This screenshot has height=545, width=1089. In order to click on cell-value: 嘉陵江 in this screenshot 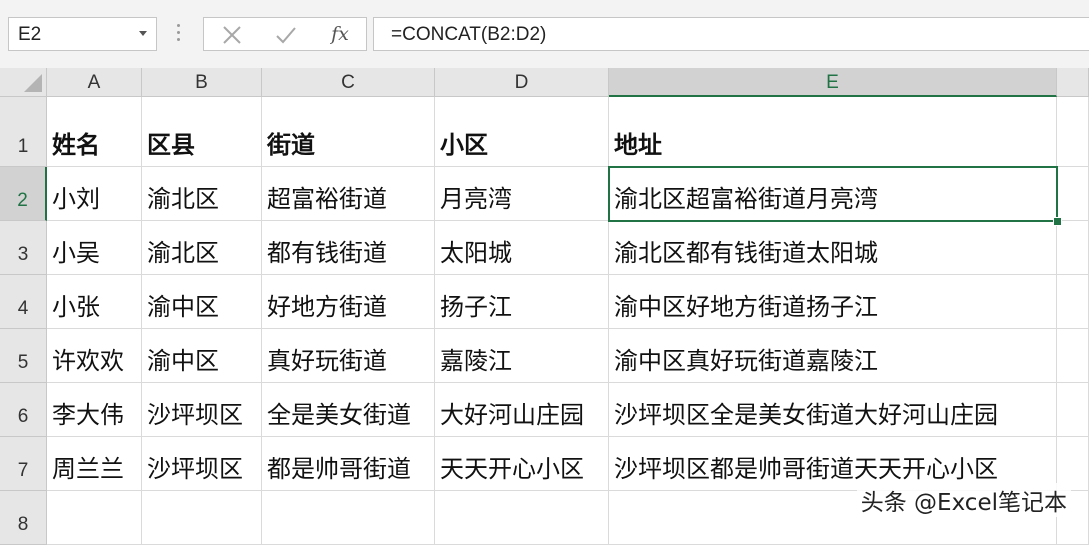, I will do `click(476, 361)`.